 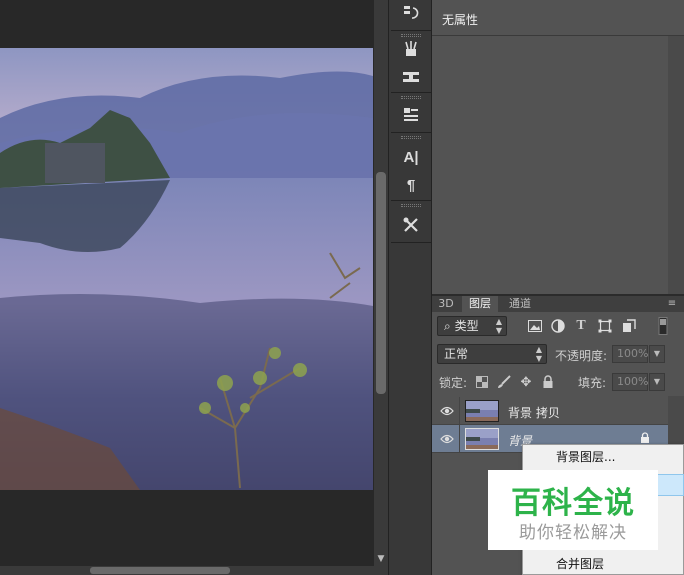 I want to click on filter-type-icon: T, so click(x=581, y=326).